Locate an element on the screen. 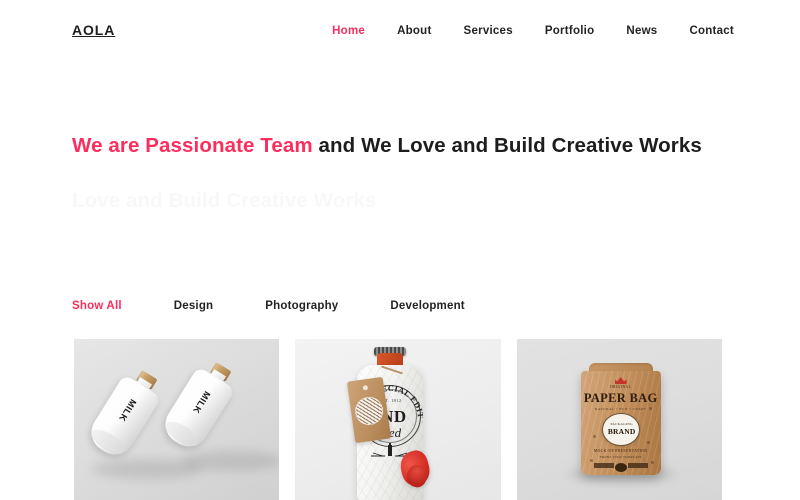 The width and height of the screenshot is (800, 500). tag-stamp-icon is located at coordinates (369, 411).